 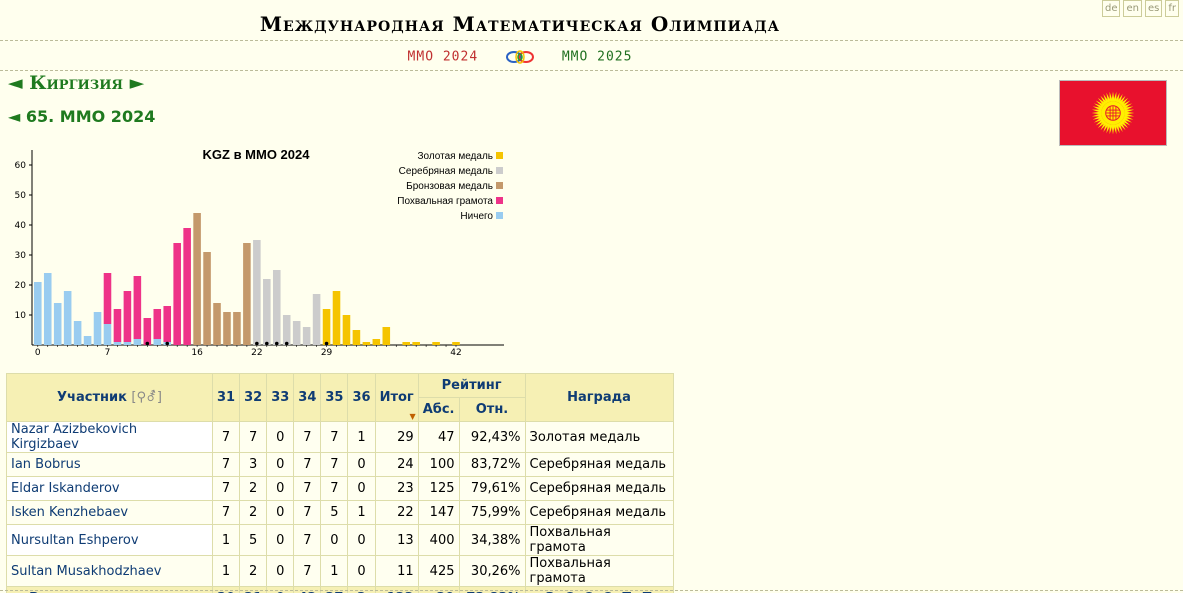 What do you see at coordinates (438, 464) in the screenshot?
I see `rank-abs: 100` at bounding box center [438, 464].